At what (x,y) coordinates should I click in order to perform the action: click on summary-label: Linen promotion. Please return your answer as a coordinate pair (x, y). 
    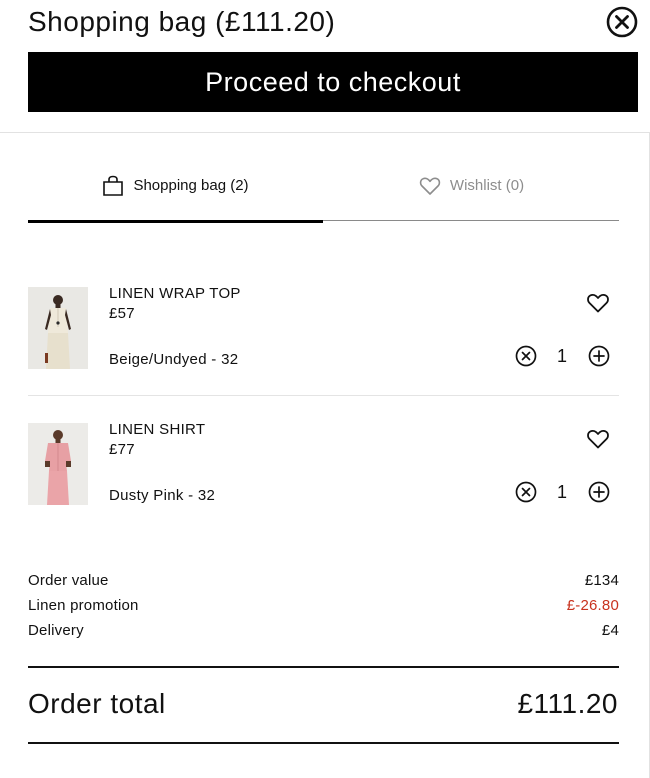
    Looking at the image, I should click on (83, 605).